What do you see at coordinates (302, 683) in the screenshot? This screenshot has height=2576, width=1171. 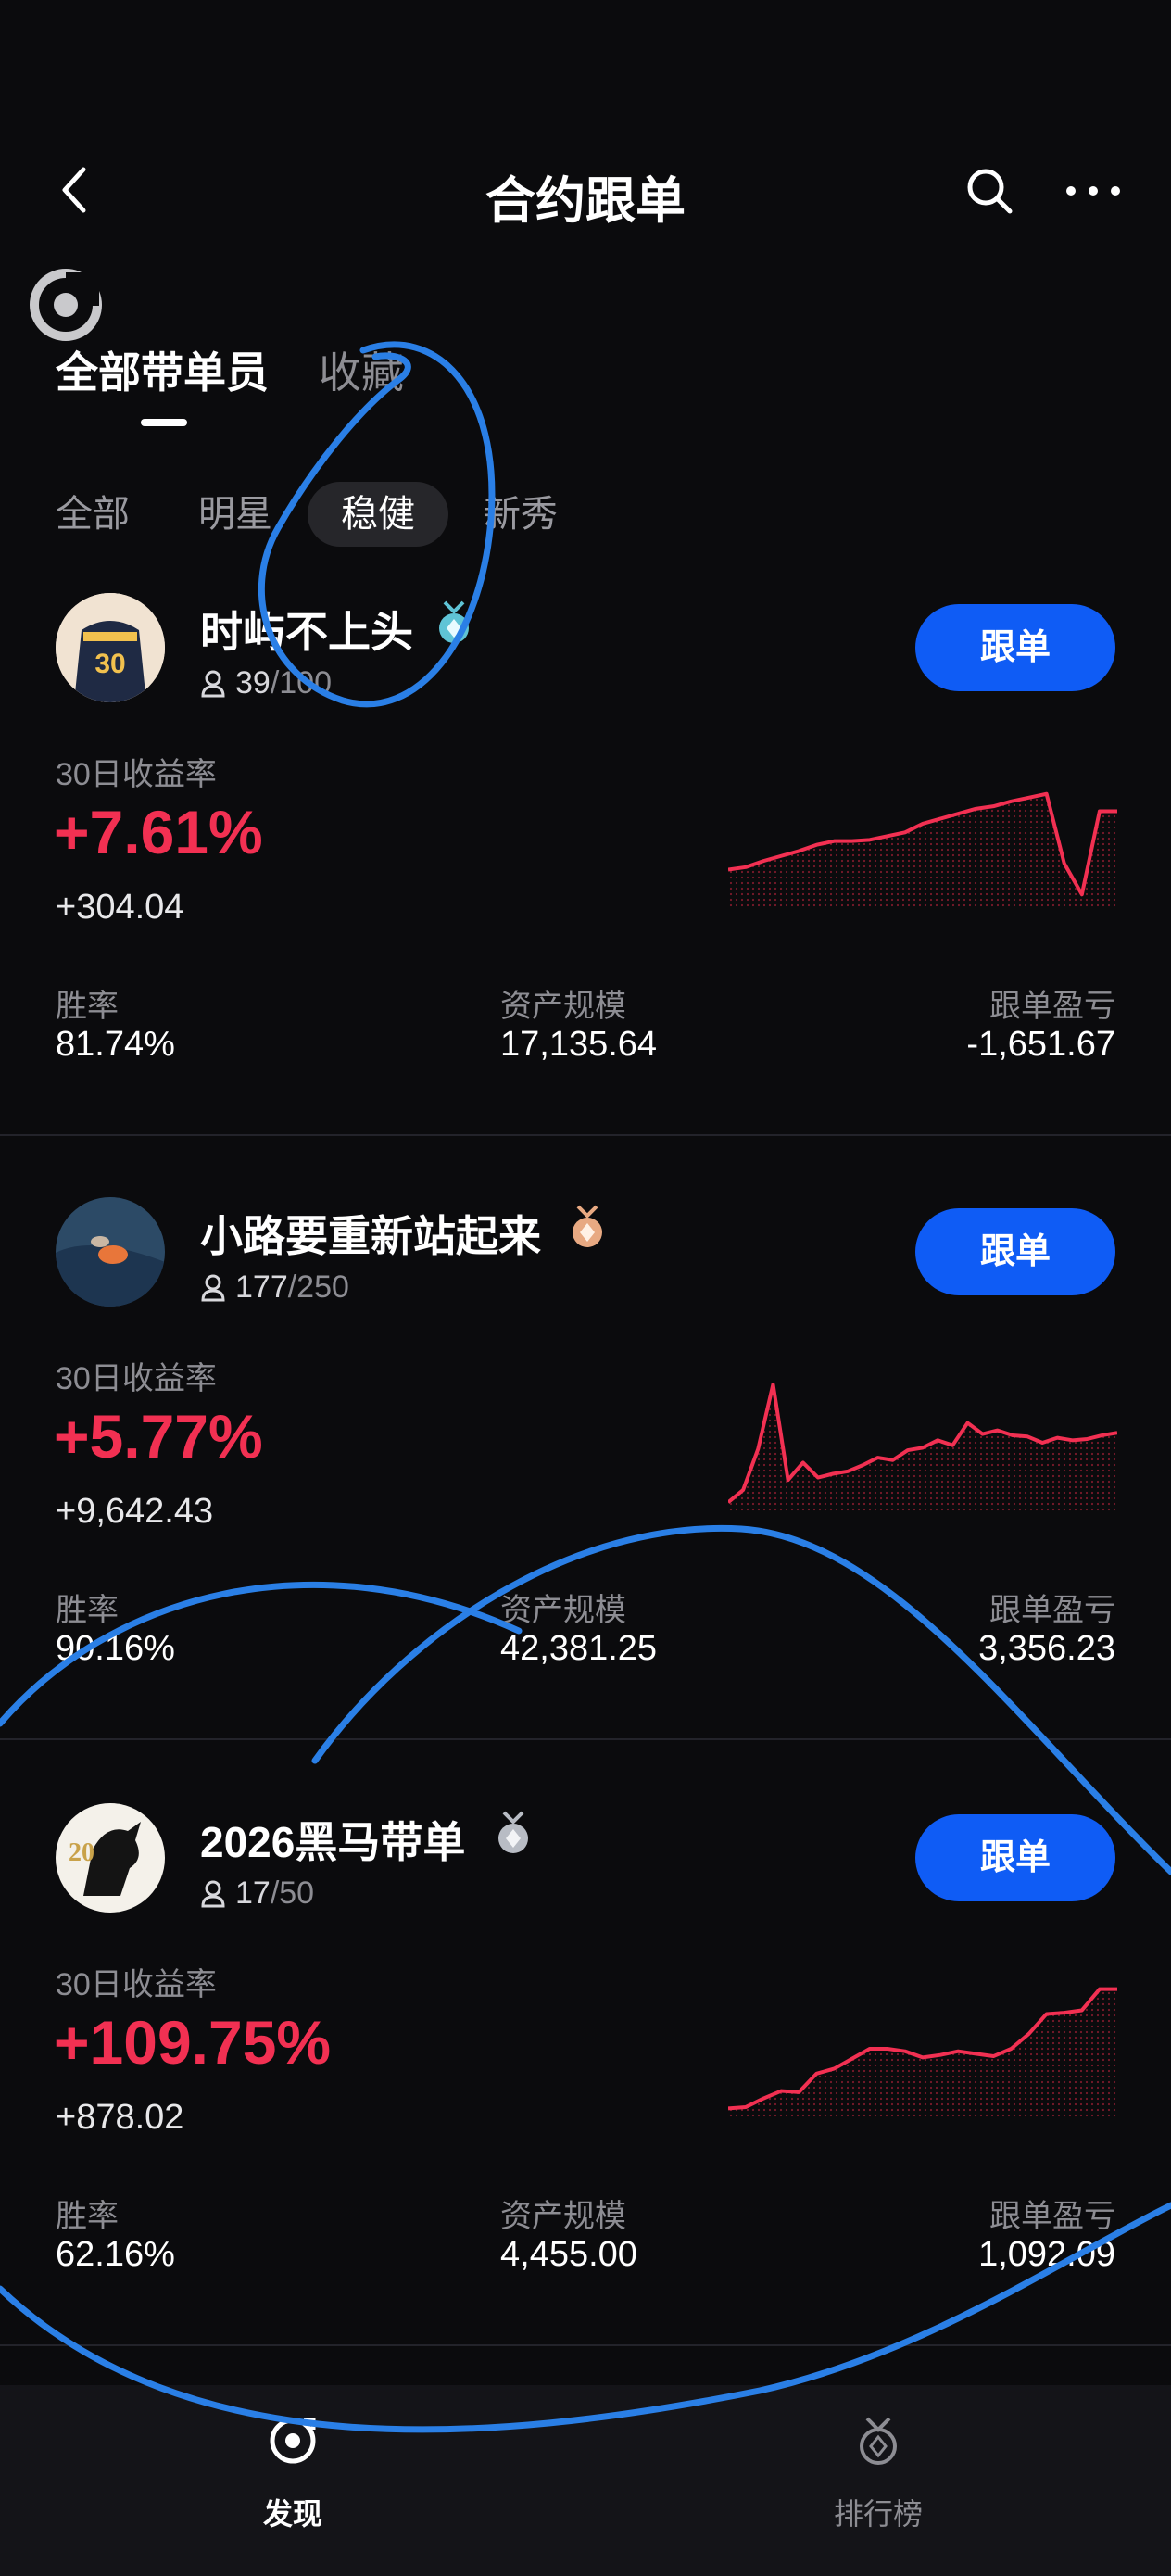 I see `follower-total: /100` at bounding box center [302, 683].